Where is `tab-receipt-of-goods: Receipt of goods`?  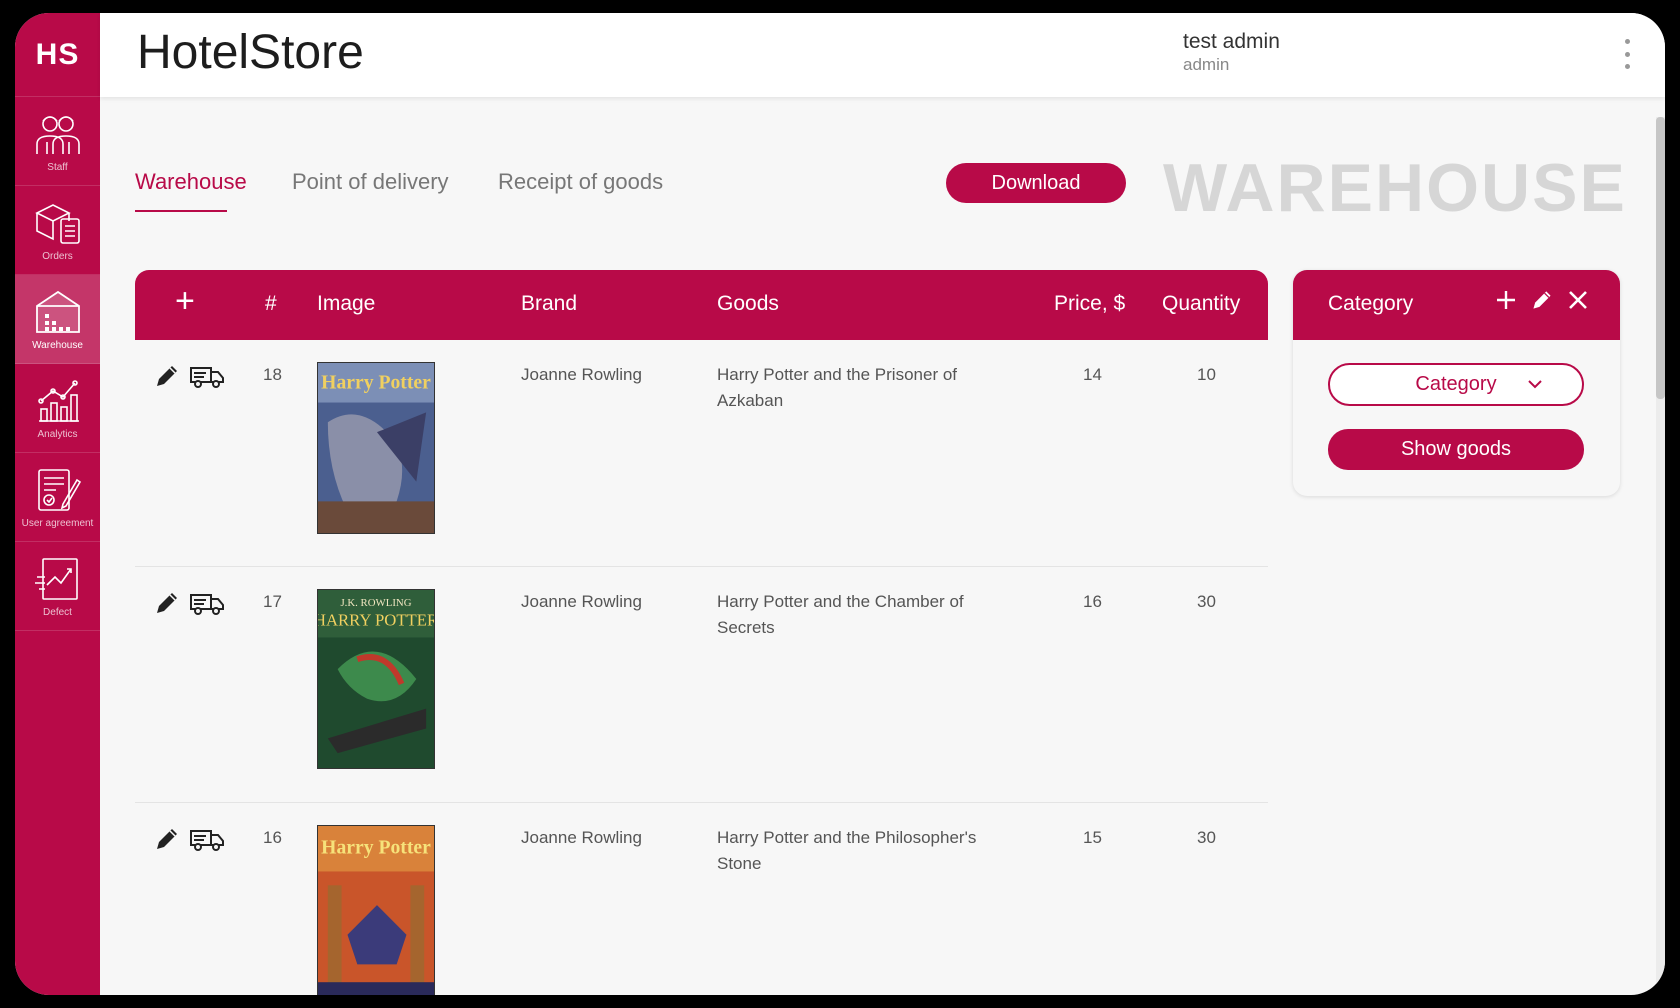
tab-receipt-of-goods: Receipt of goods is located at coordinates (580, 182).